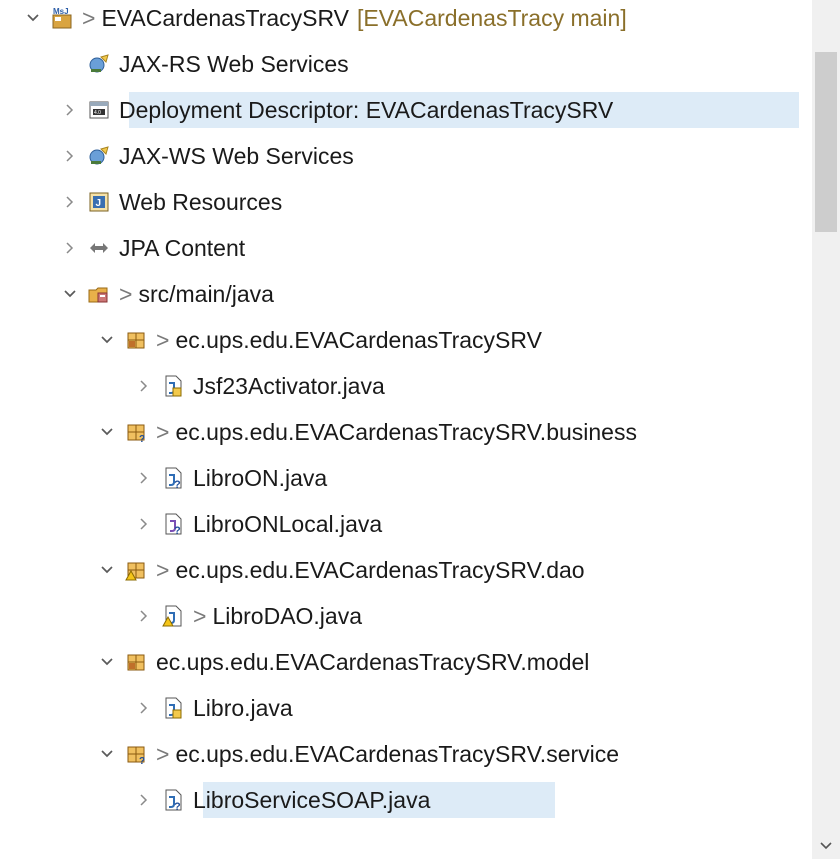  I want to click on no-toggle, so click(70, 64).